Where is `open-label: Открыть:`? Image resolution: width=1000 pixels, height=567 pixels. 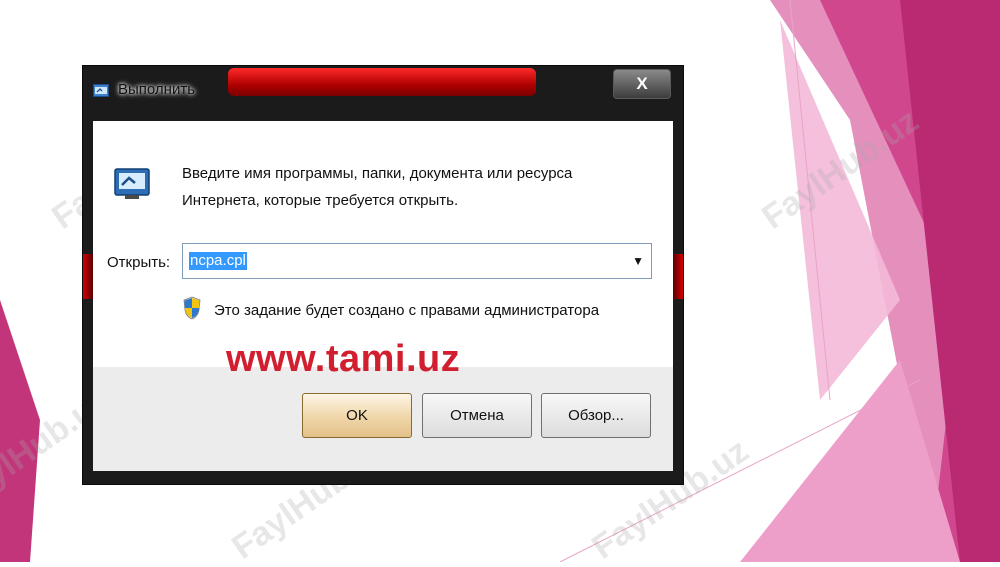 open-label: Открыть: is located at coordinates (139, 262).